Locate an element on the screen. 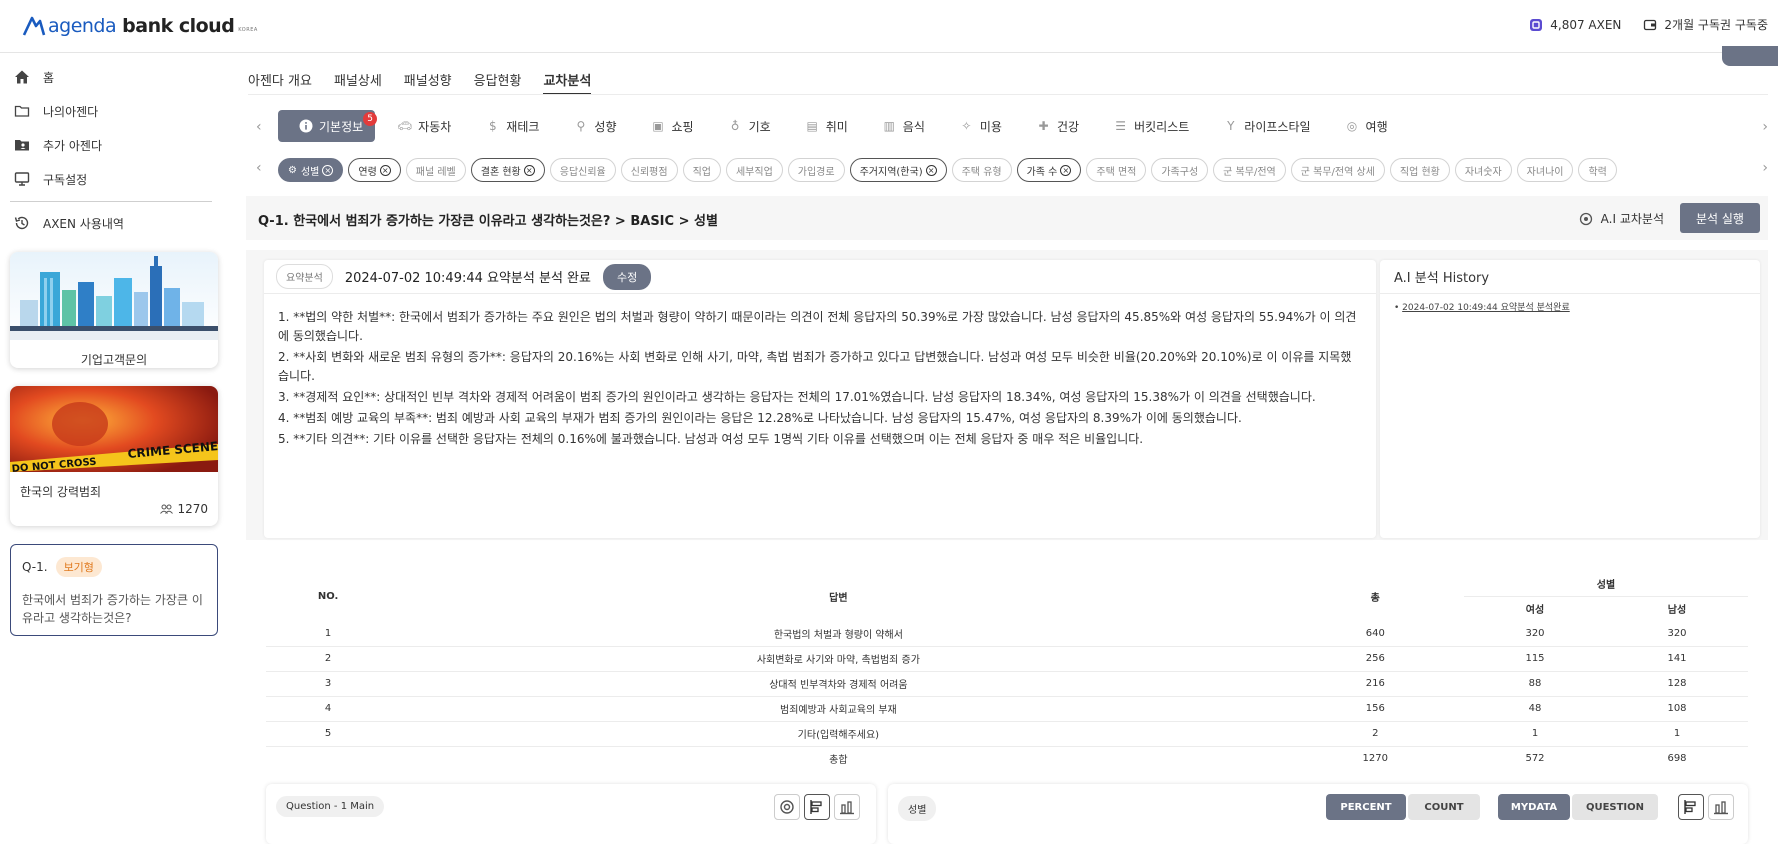  axen-balance: 4,807 AXEN is located at coordinates (1575, 25).